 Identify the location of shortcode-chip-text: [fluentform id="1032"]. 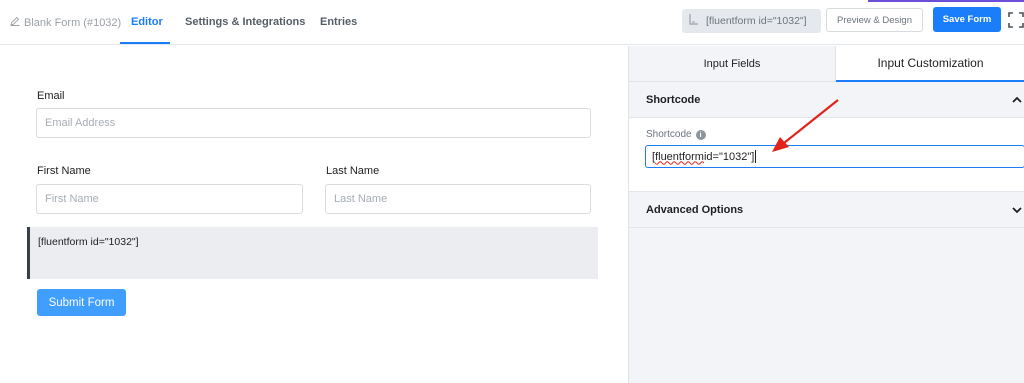
(756, 21).